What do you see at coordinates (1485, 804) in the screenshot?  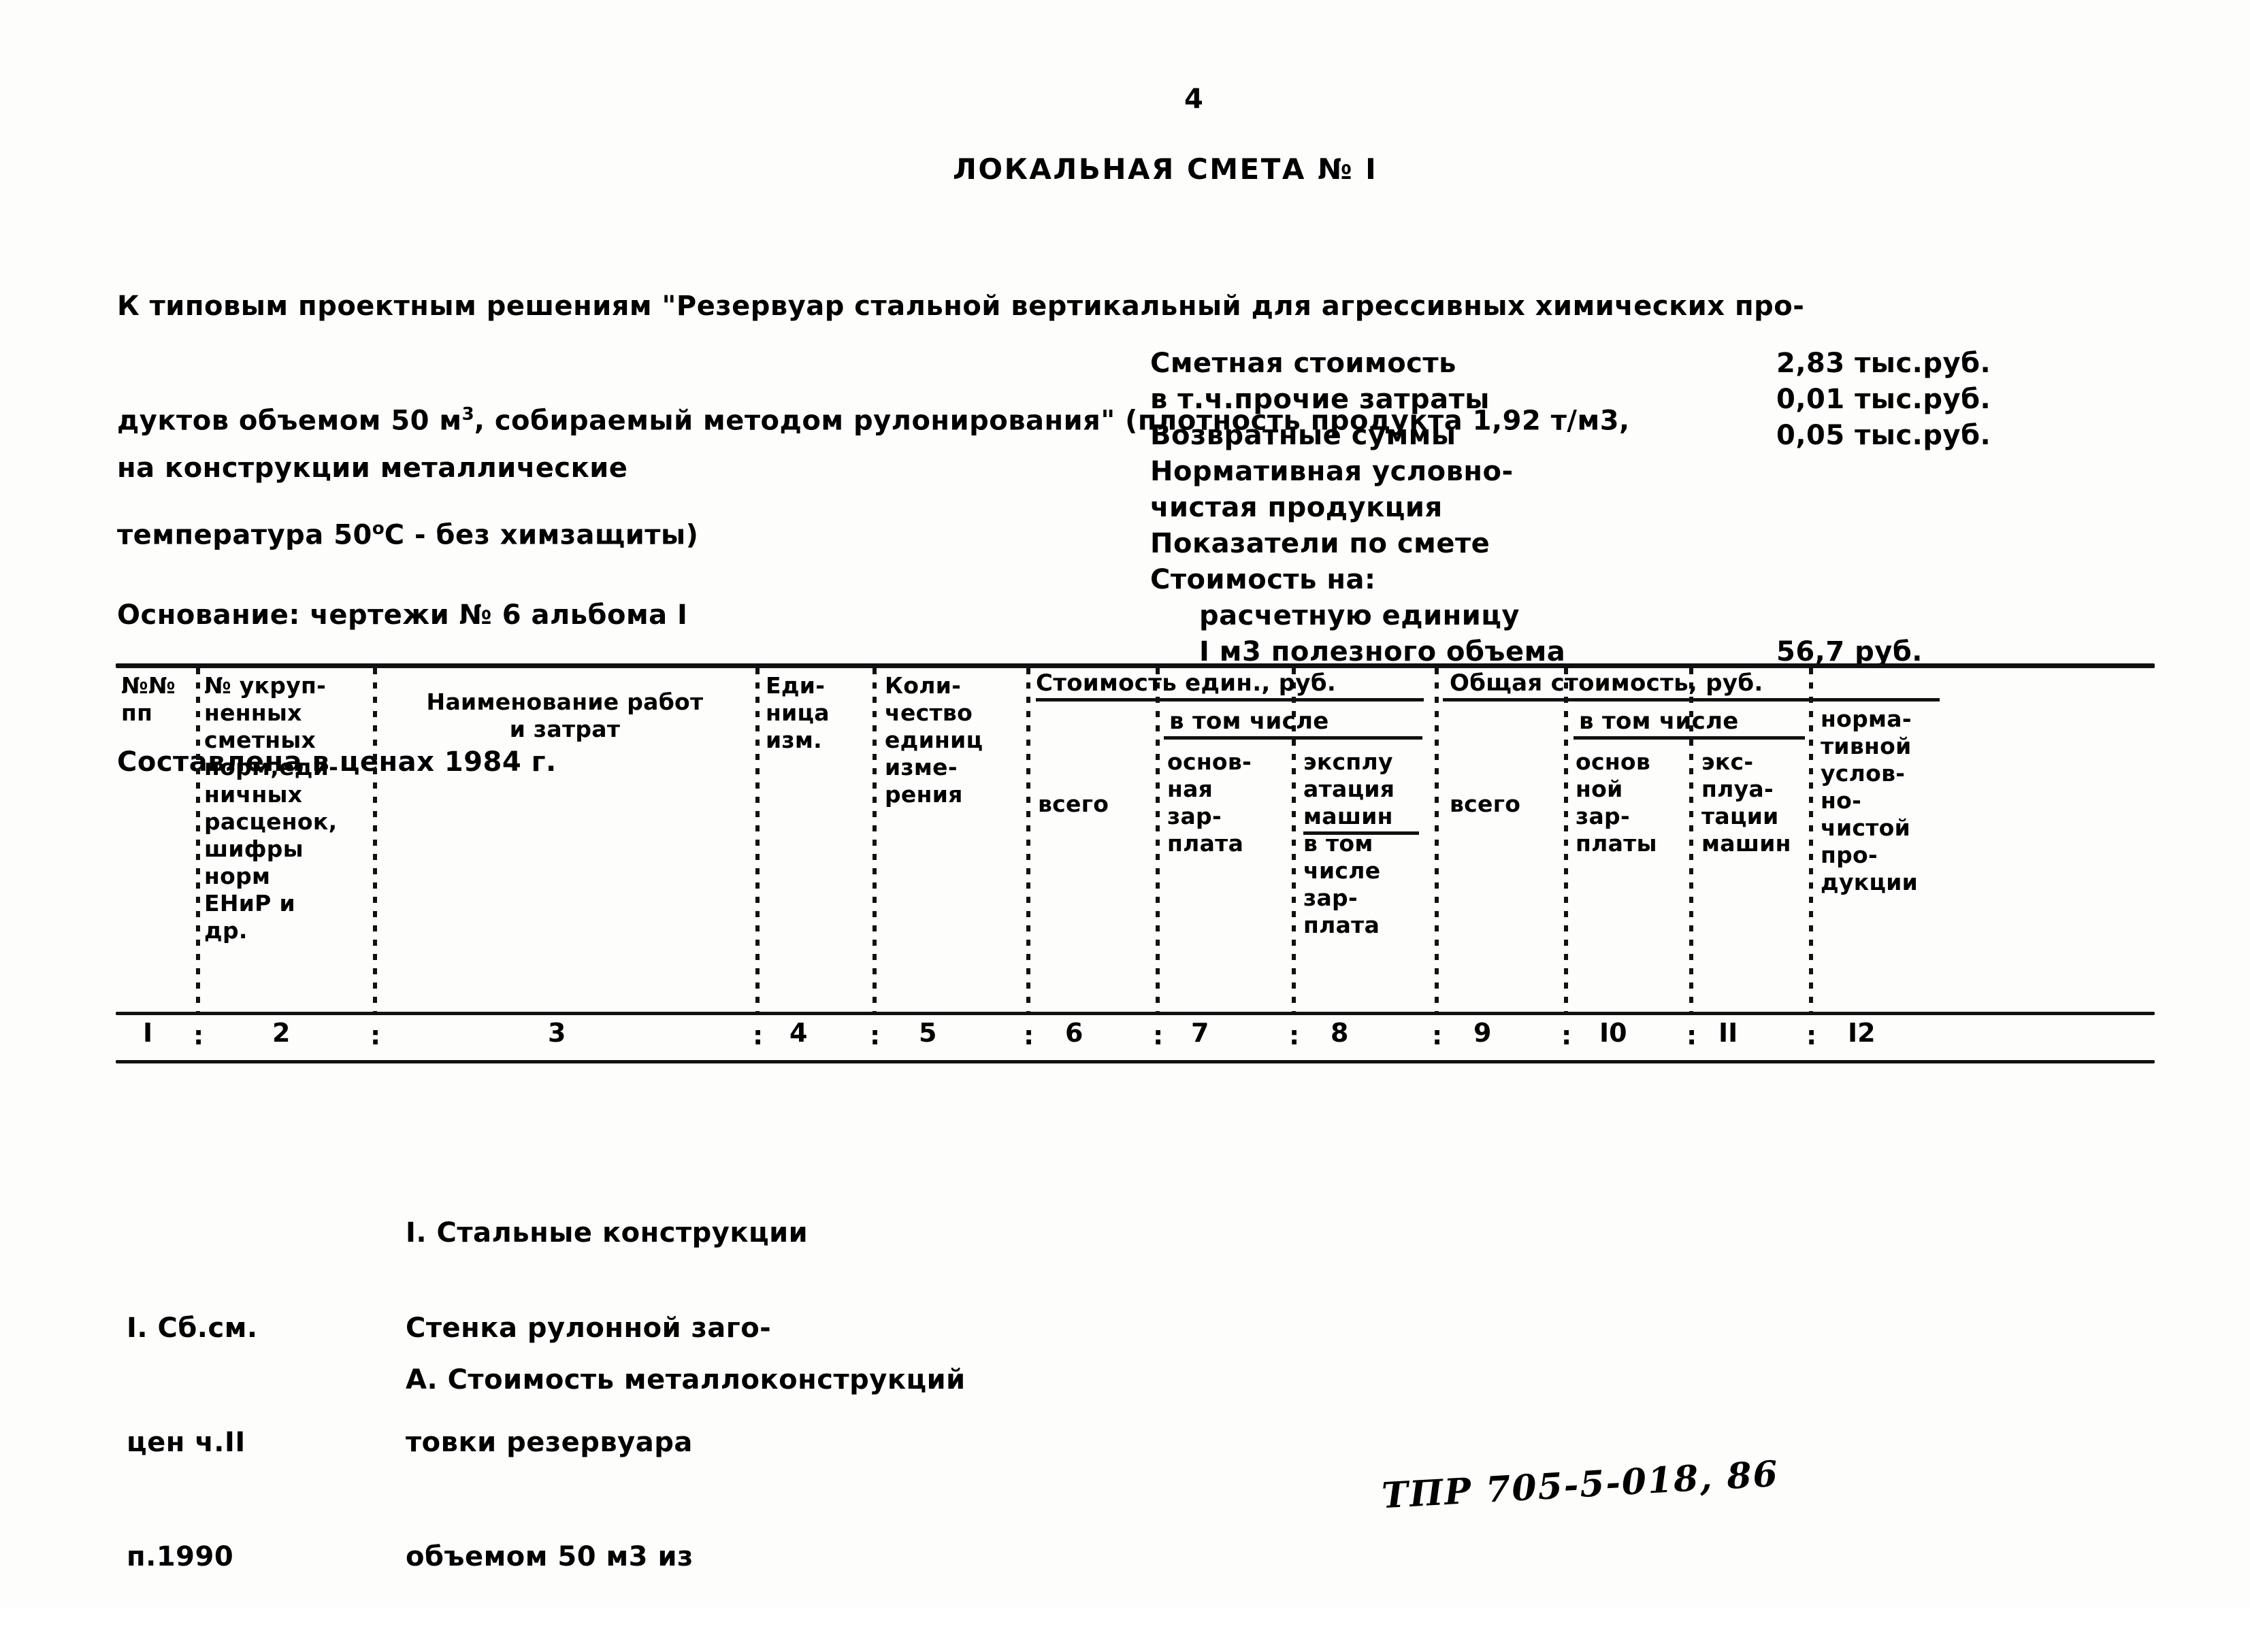 I see `column-header-9: всего` at bounding box center [1485, 804].